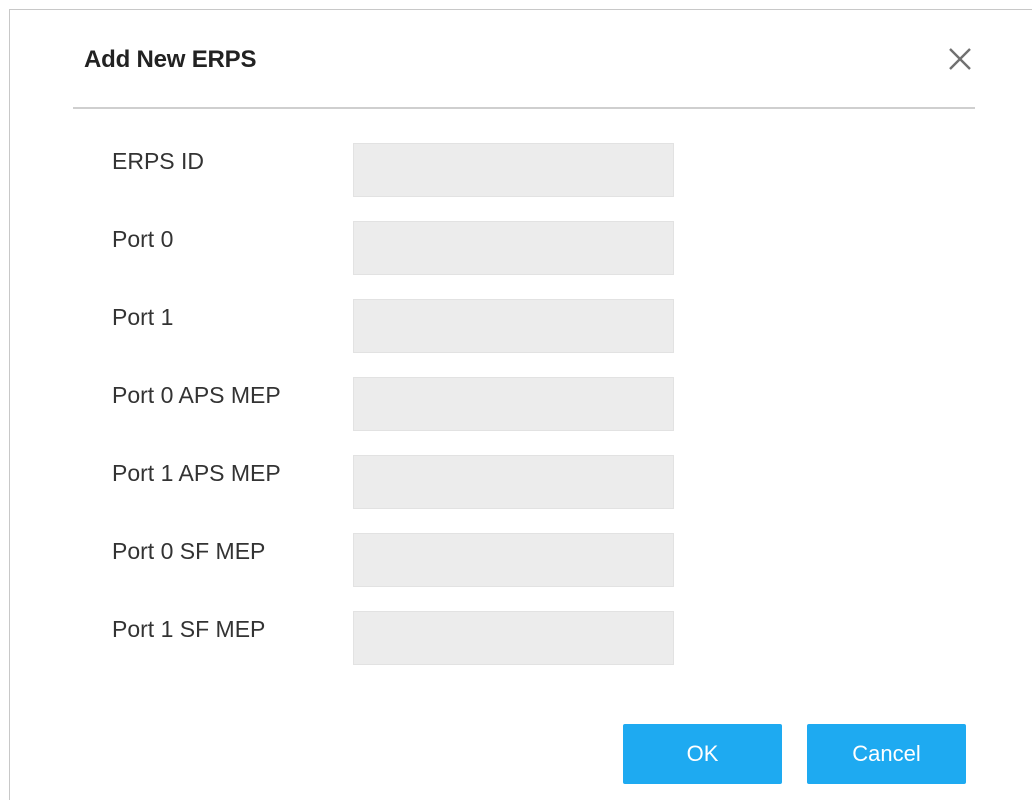 This screenshot has height=800, width=1032. Describe the element at coordinates (513, 638) in the screenshot. I see `port-1-sf-mep-input` at that location.